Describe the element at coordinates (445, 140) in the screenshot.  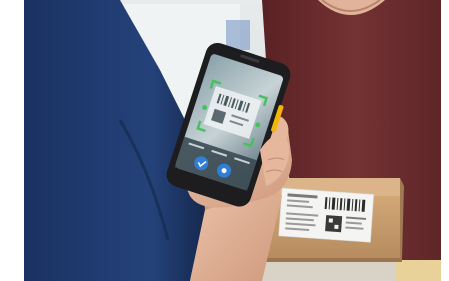
I see `right-margin` at that location.